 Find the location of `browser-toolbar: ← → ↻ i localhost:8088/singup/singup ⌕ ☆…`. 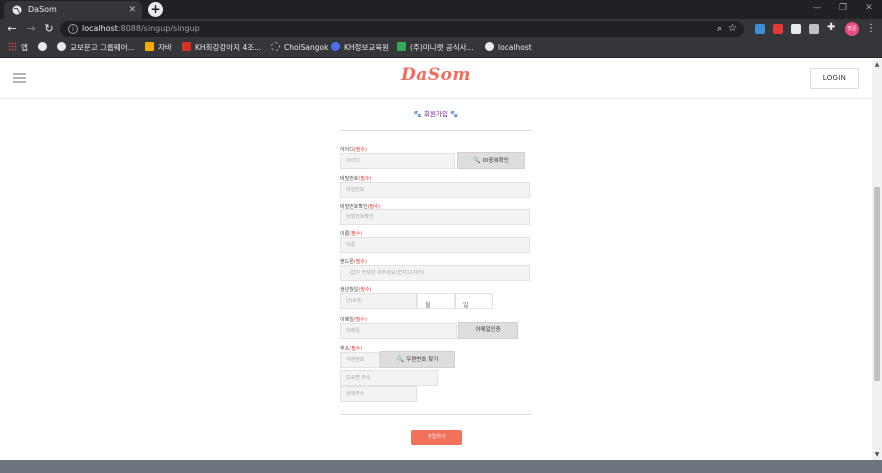

browser-toolbar: ← → ↻ i localhost:8088/singup/singup ⌕ ☆… is located at coordinates (441, 29).